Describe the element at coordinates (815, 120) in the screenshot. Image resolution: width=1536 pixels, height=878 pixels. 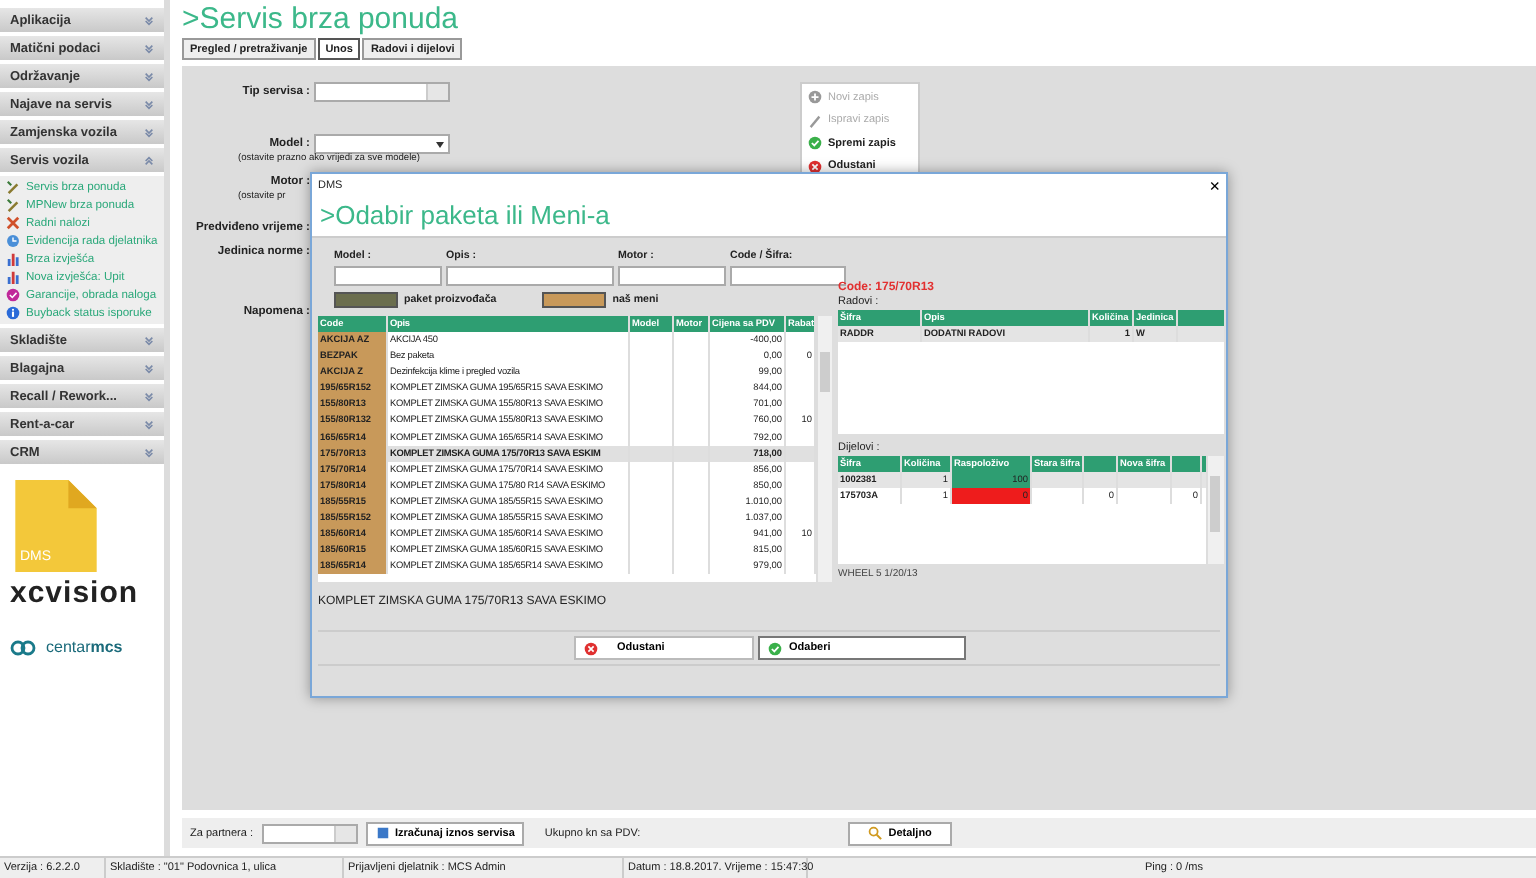
I see `pencil-icon` at that location.